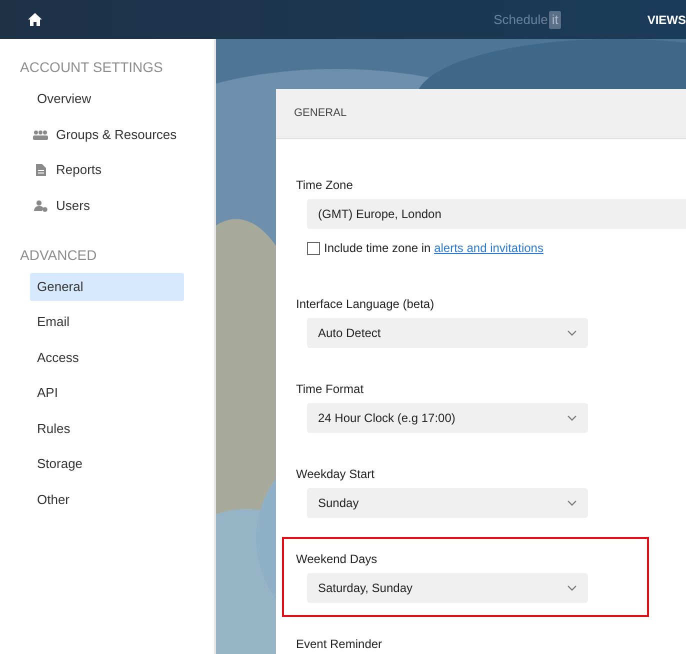 This screenshot has width=686, height=654. Describe the element at coordinates (325, 185) in the screenshot. I see `field-label: Time Zone` at that location.